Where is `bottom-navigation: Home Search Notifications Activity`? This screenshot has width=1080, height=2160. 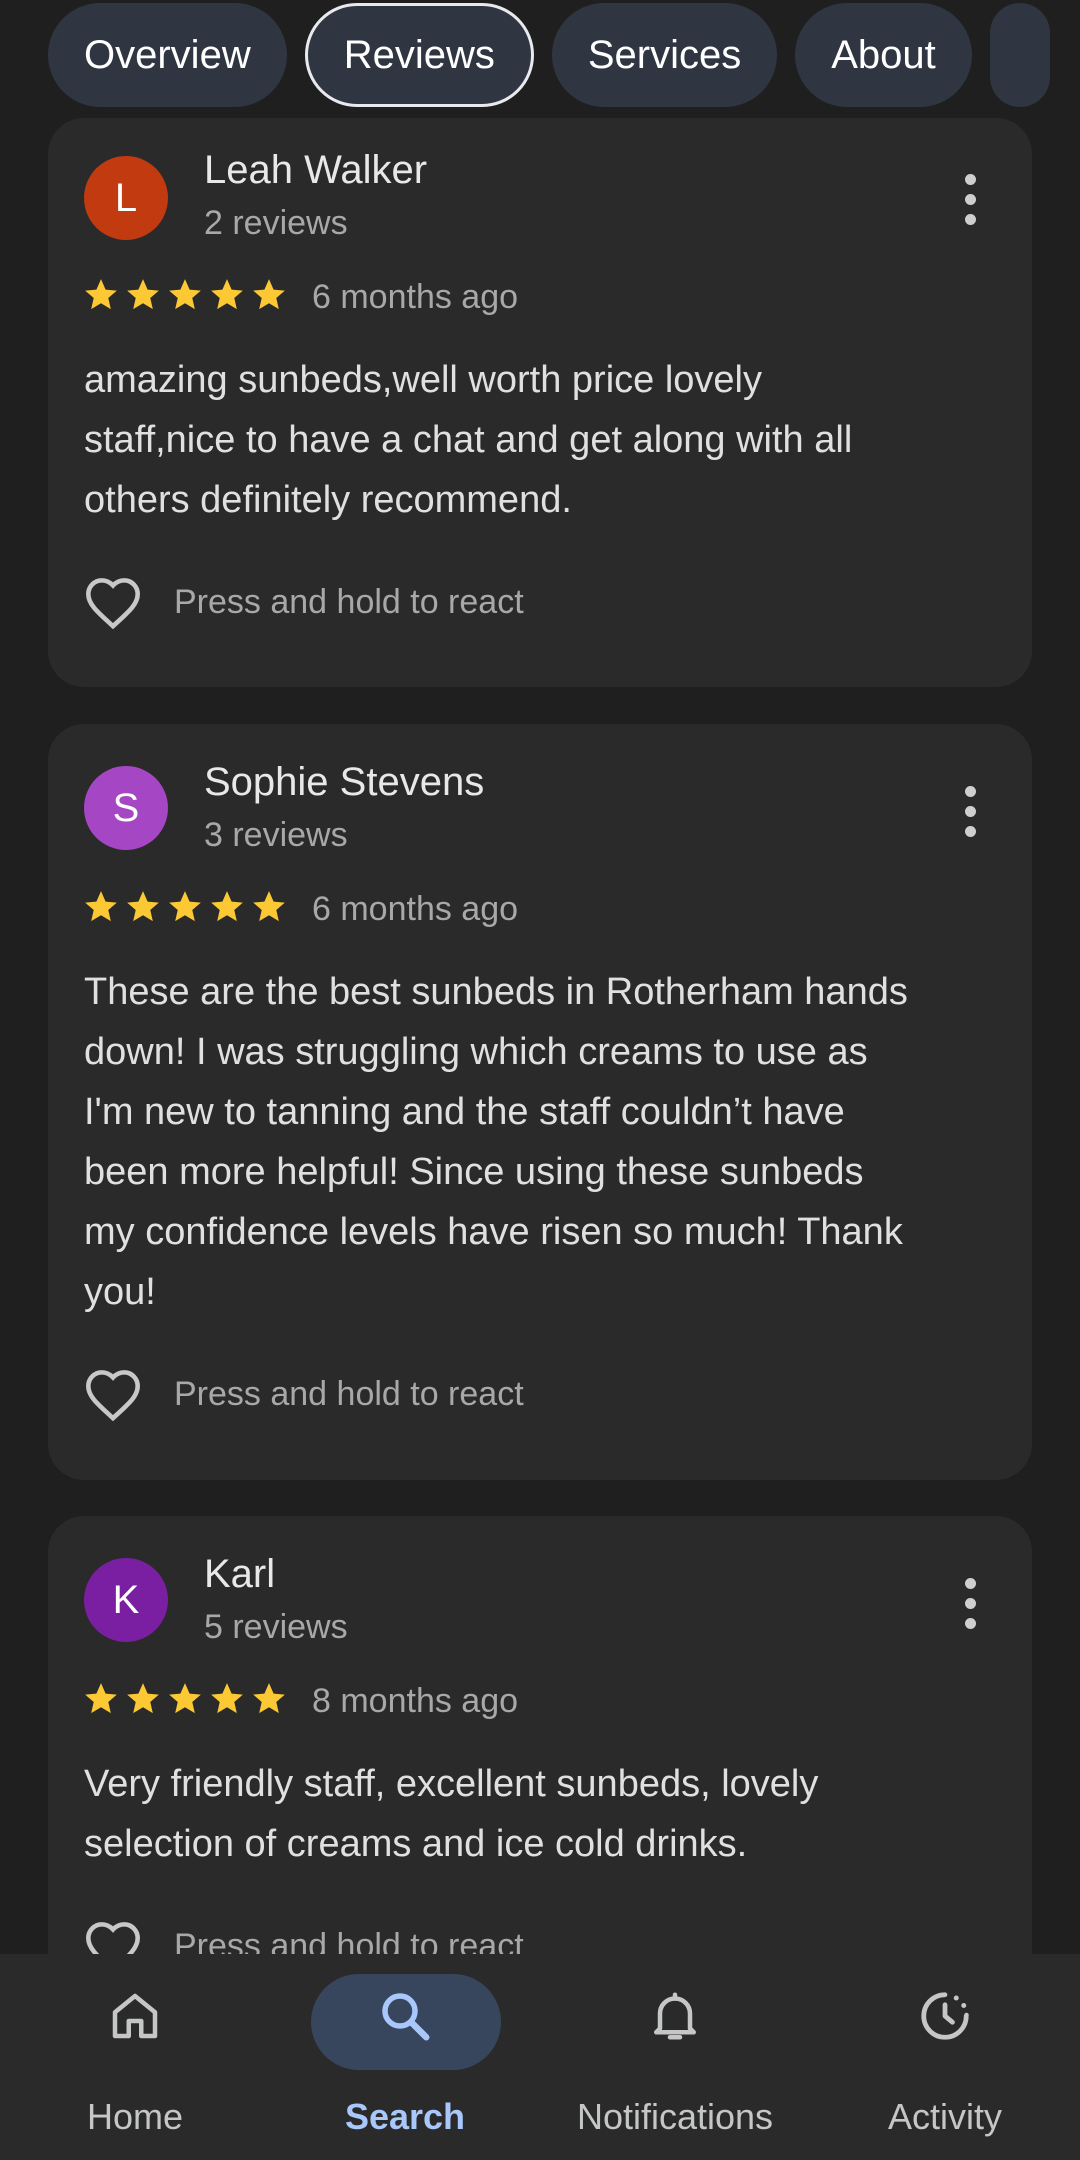 bottom-navigation: Home Search Notifications Activity is located at coordinates (540, 2057).